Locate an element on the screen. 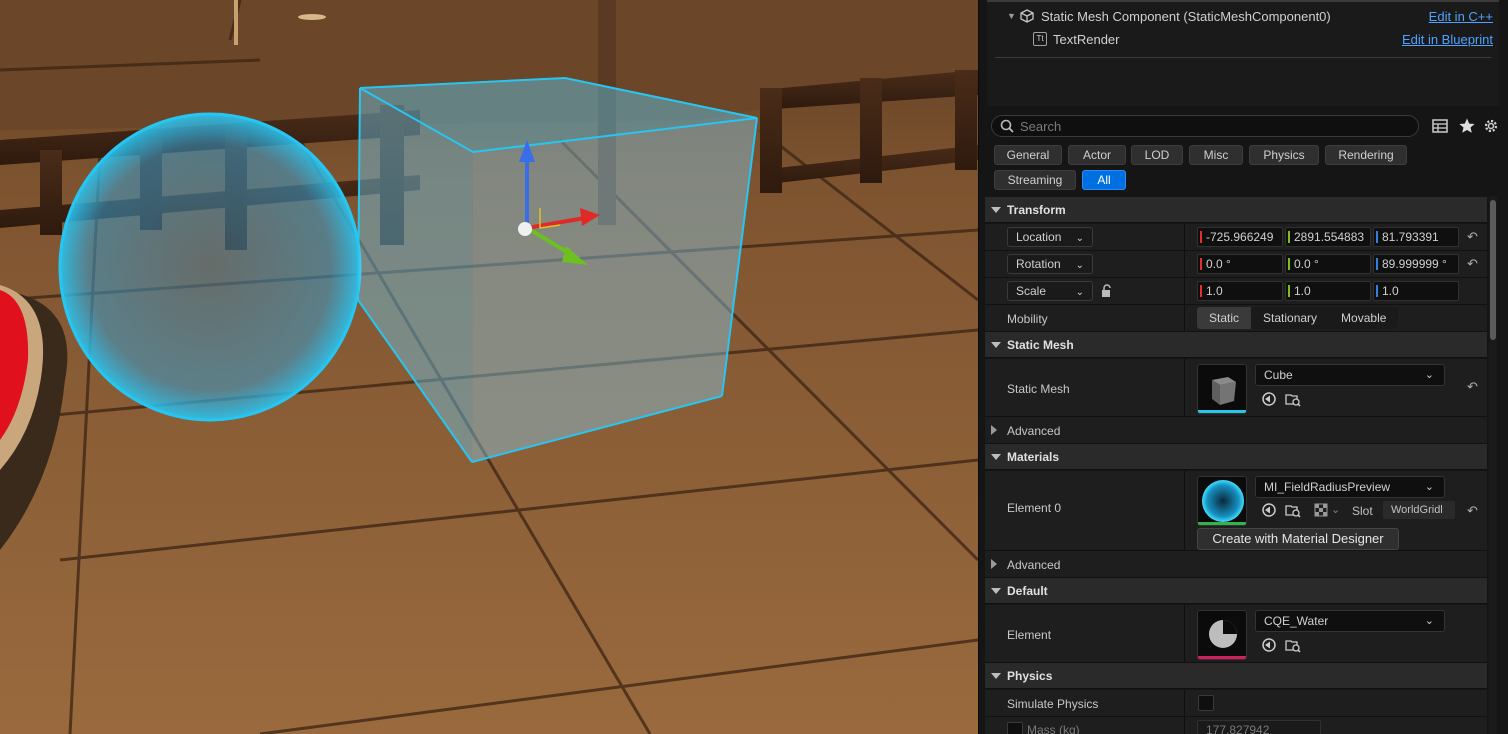 The height and width of the screenshot is (734, 1508). default-asset-picker: CQE_Water ⌄ is located at coordinates (1350, 621).